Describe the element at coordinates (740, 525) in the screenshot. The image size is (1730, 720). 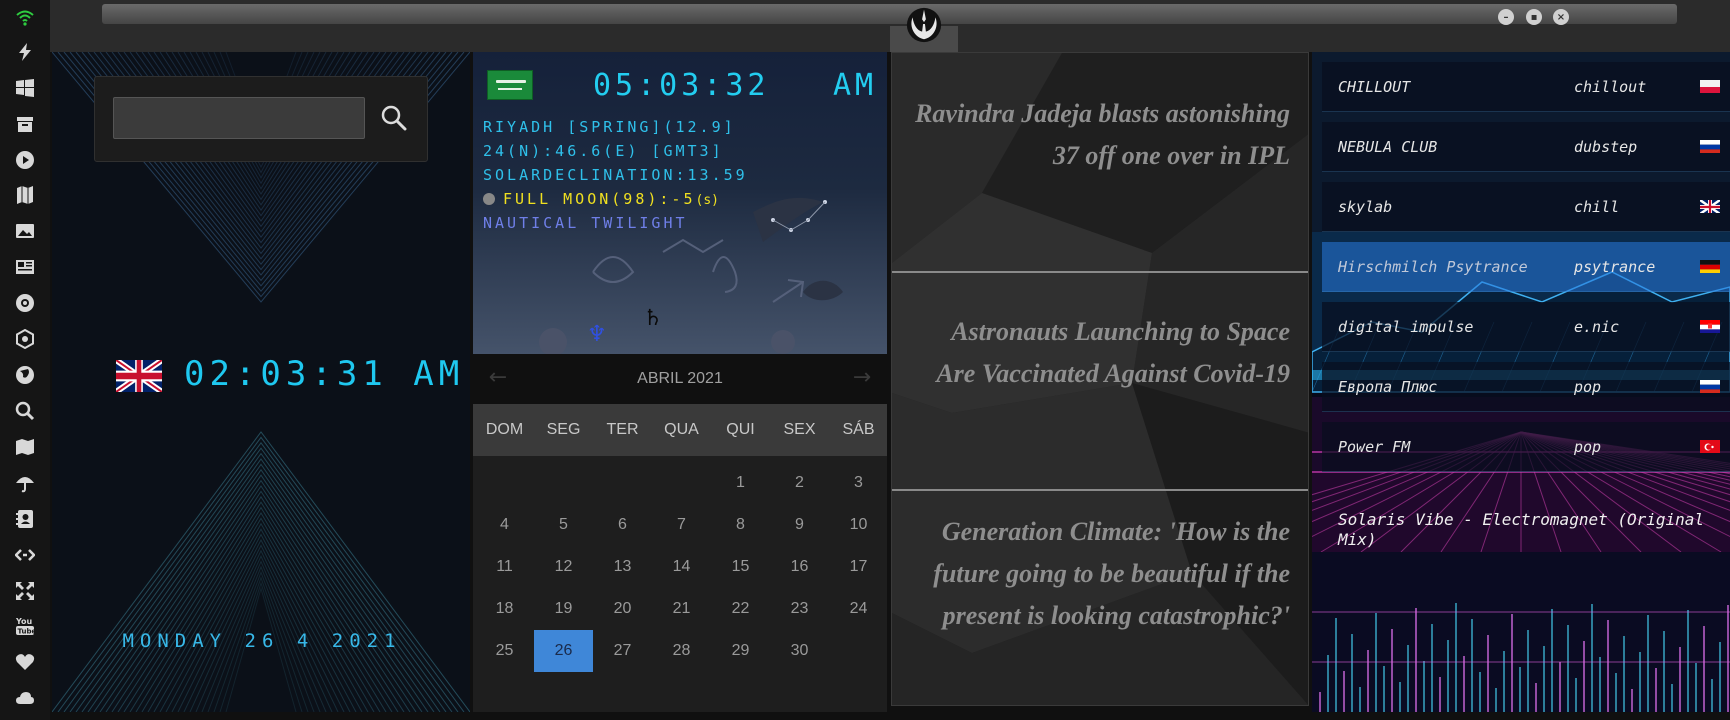
I see `calendar-day: 8` at that location.